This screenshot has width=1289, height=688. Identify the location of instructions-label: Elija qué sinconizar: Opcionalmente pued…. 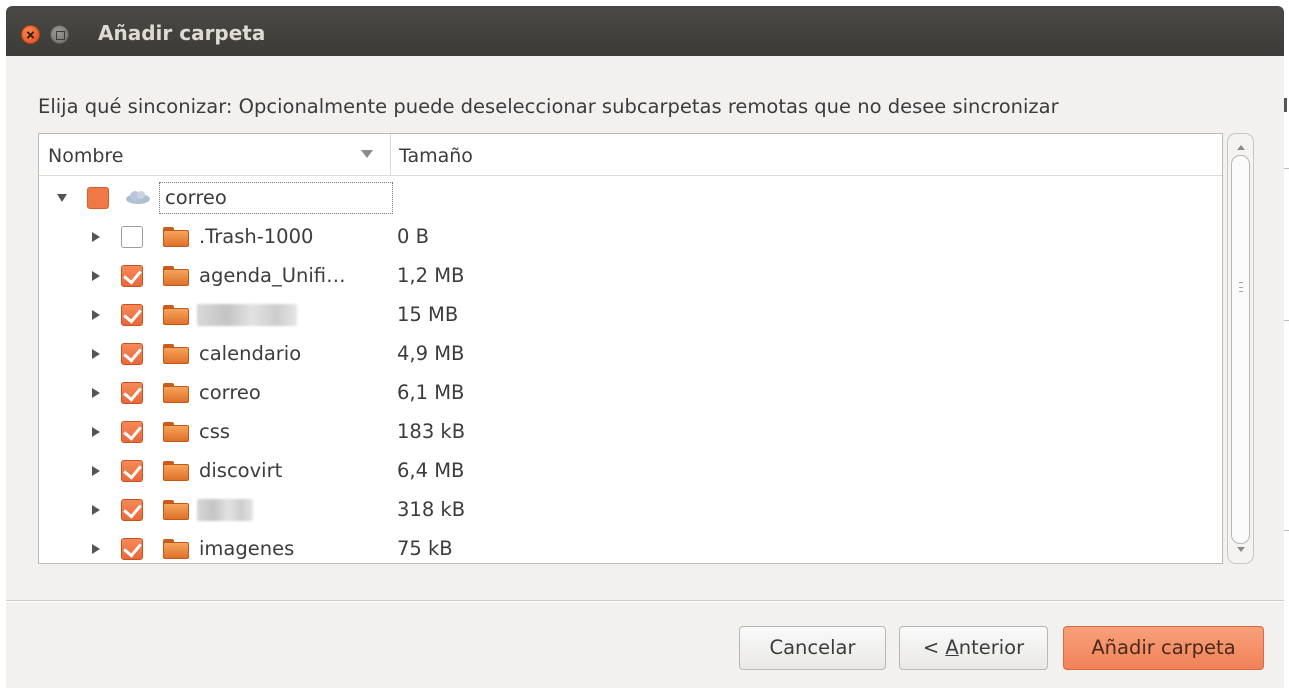
(548, 106).